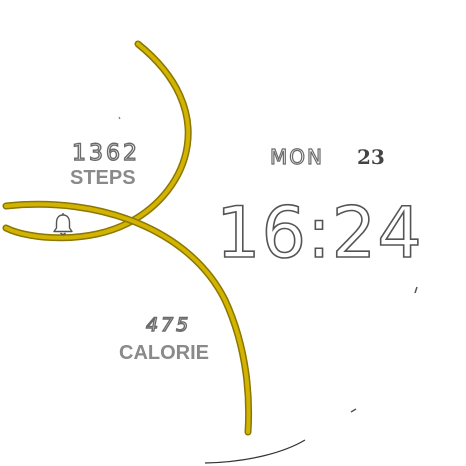 This screenshot has width=466, height=466. I want to click on calorie-label: CALORIE, so click(164, 353).